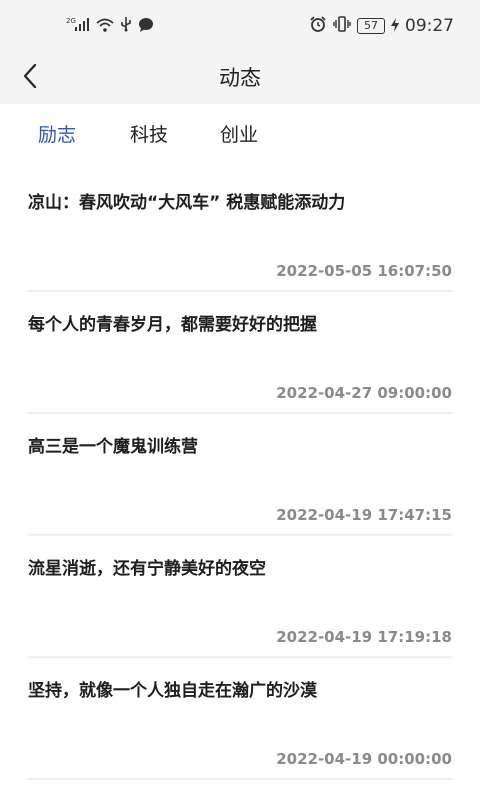  What do you see at coordinates (364, 637) in the screenshot?
I see `article-time: 2022-04-19 17:19:18` at bounding box center [364, 637].